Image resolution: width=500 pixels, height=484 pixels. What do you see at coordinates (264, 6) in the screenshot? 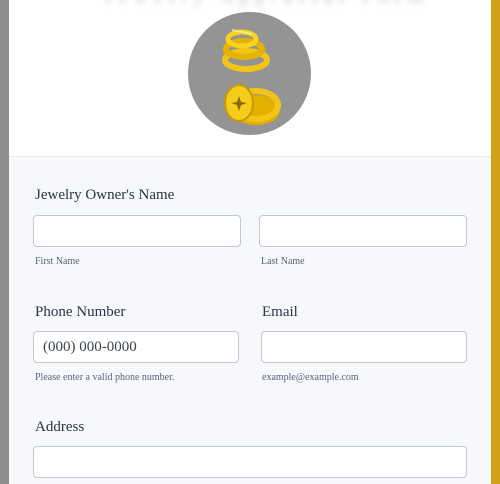
I see `form-heading: Jewelry Appraisal Form` at bounding box center [264, 6].